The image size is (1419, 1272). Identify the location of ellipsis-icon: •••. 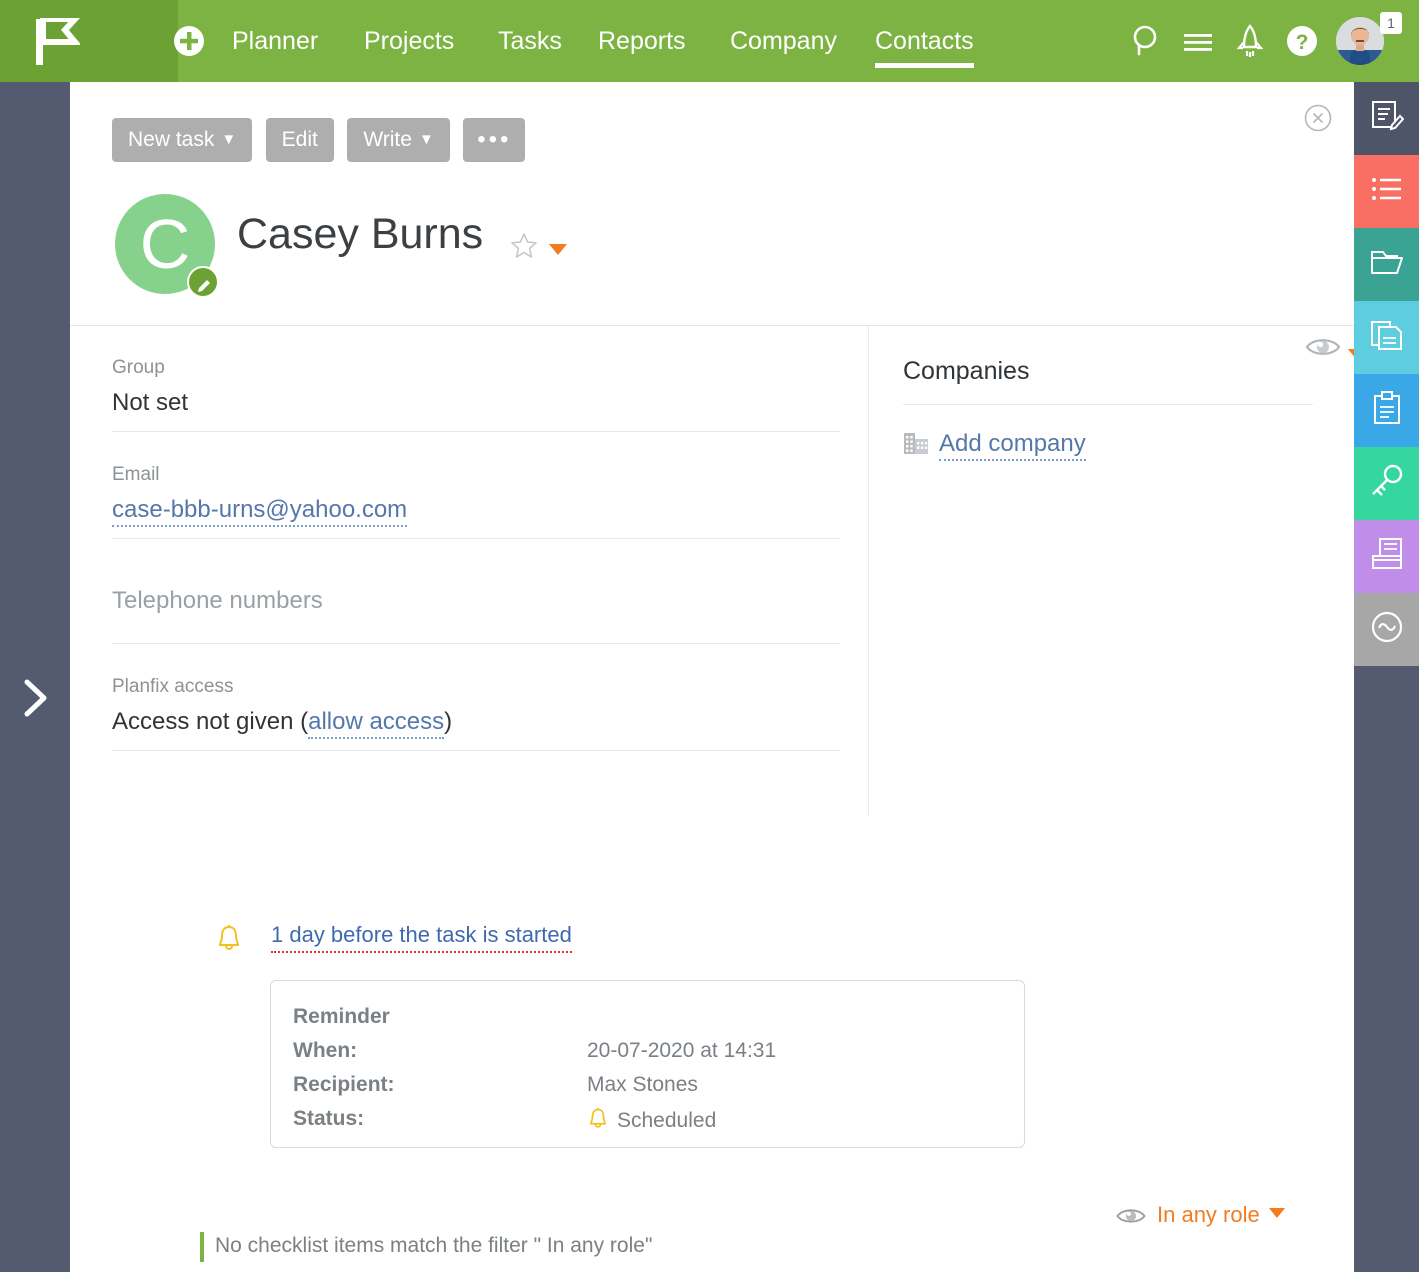
(494, 139).